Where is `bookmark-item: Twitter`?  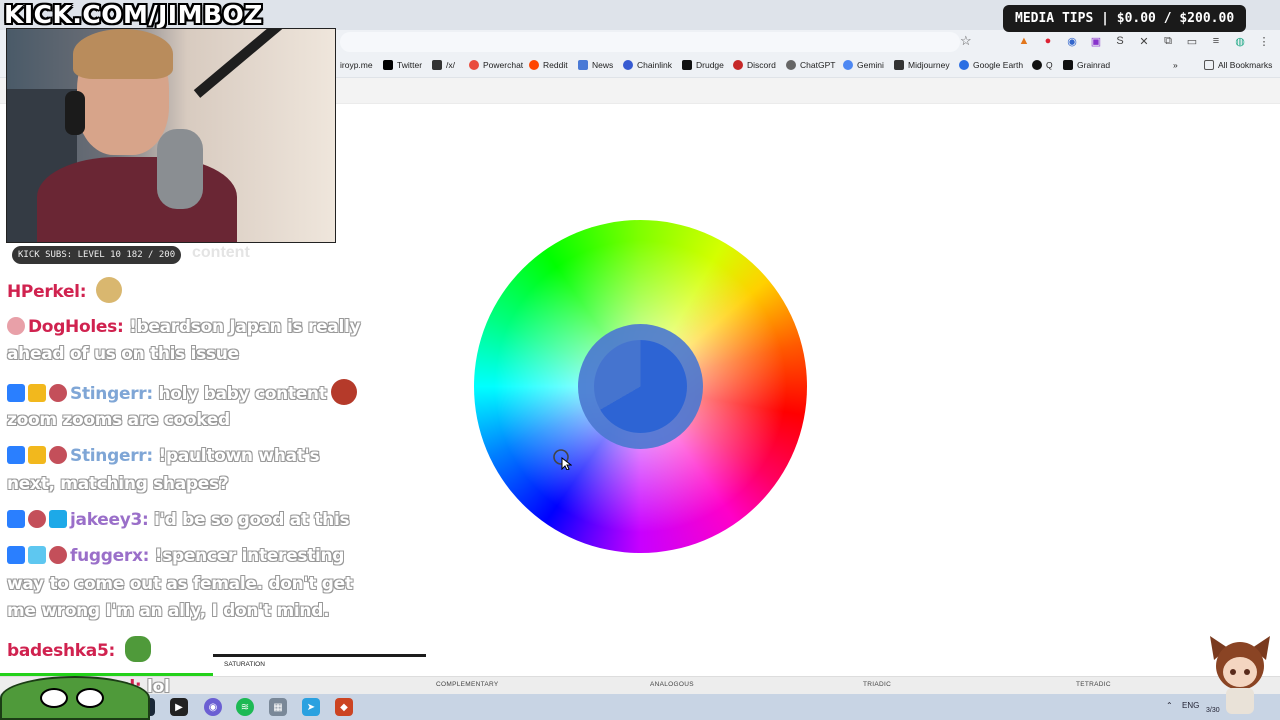 bookmark-item: Twitter is located at coordinates (402, 65).